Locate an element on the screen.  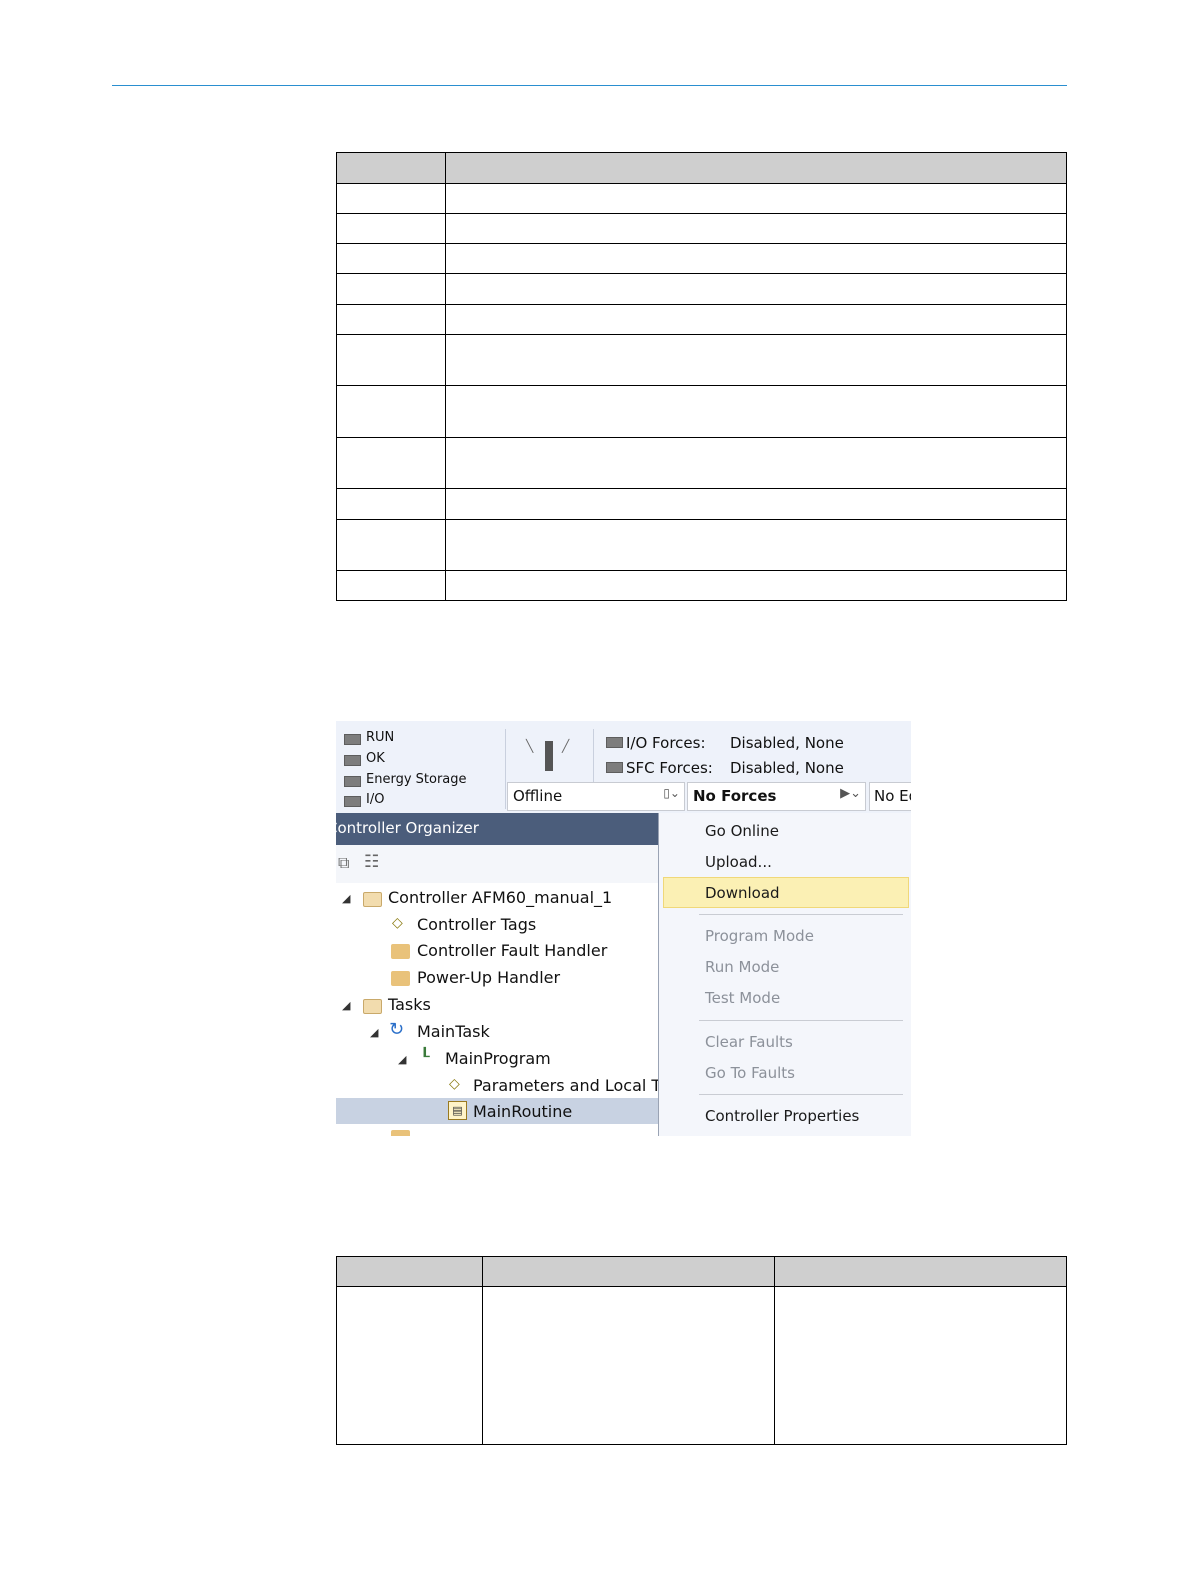
forces-dropdown: No Forces ▶⌄ is located at coordinates (776, 796).